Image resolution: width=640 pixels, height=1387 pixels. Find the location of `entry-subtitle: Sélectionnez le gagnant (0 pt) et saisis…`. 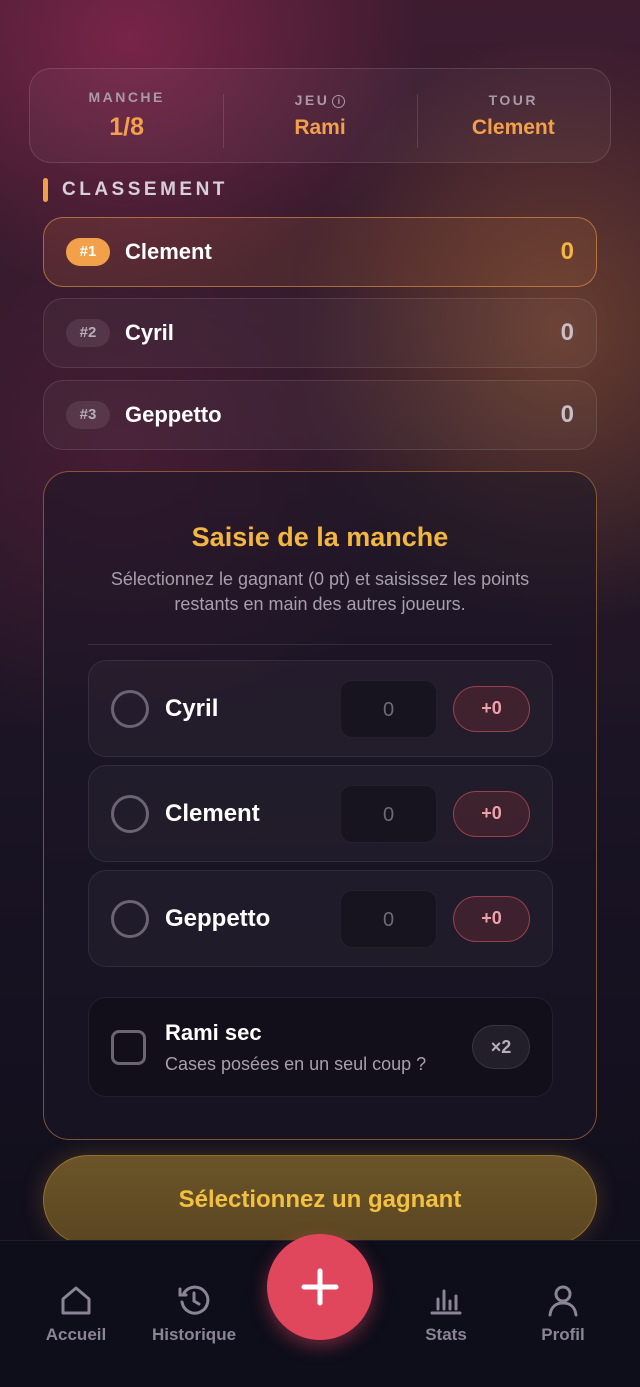

entry-subtitle: Sélectionnez le gagnant (0 pt) et saisis… is located at coordinates (320, 591).